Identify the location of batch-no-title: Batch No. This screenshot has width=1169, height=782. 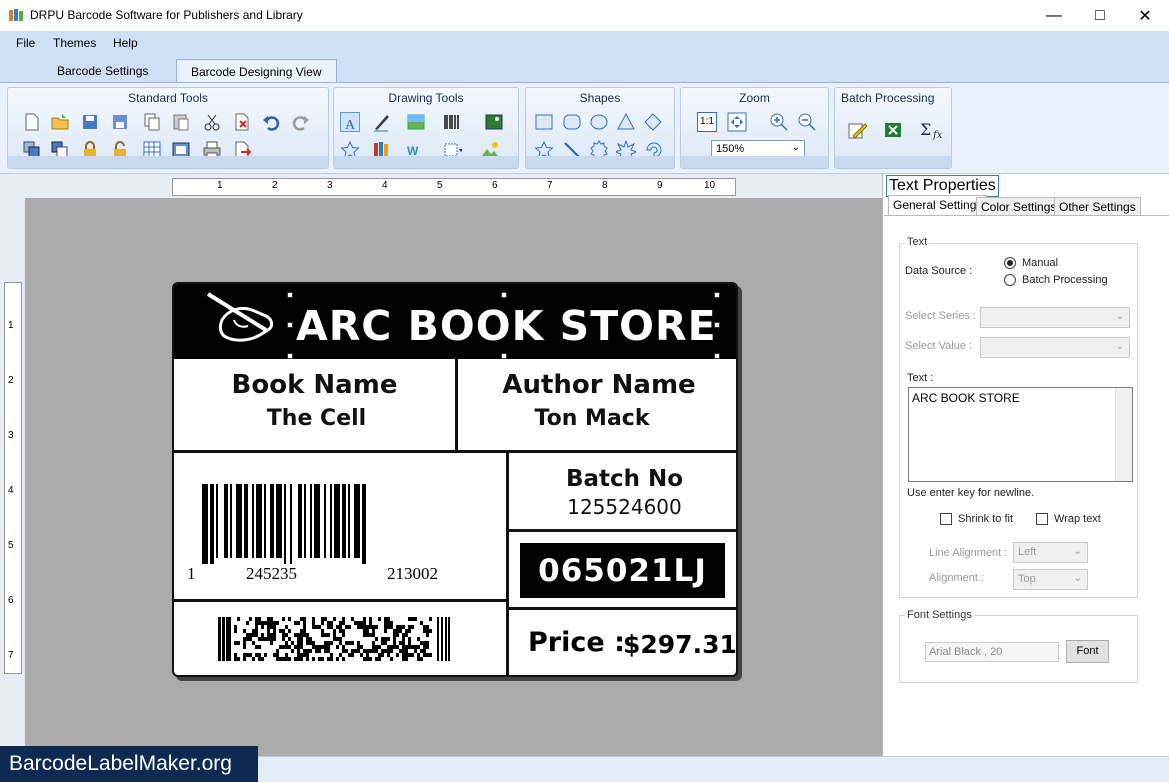
(622, 479).